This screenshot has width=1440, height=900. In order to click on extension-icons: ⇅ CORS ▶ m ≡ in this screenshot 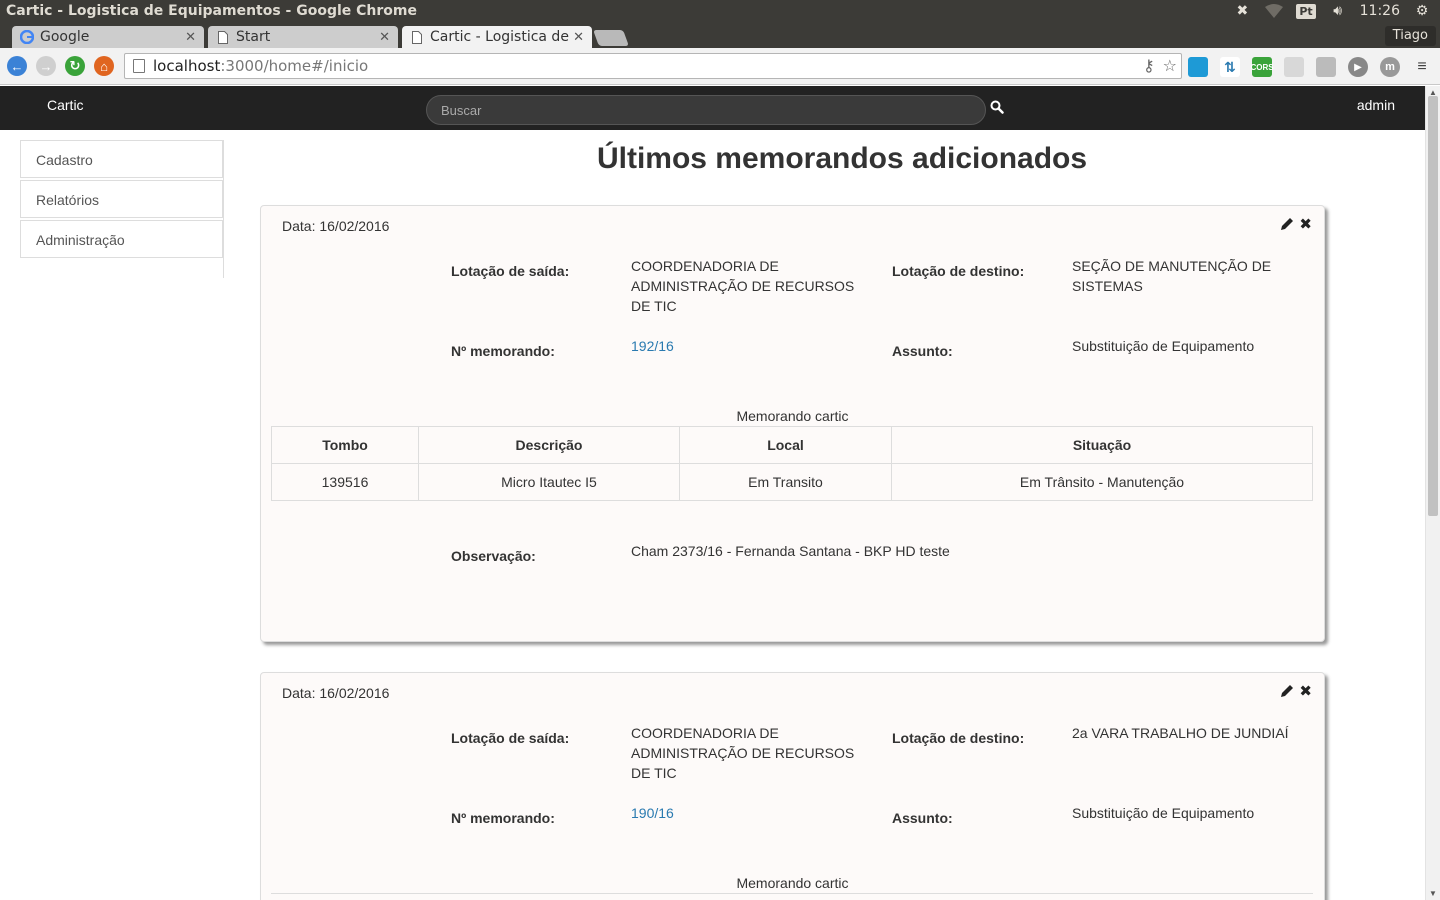, I will do `click(1310, 67)`.